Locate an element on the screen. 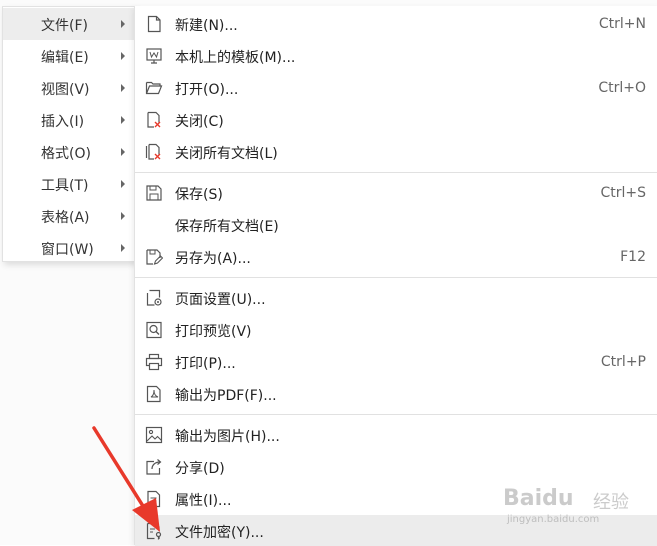 This screenshot has height=546, width=657. close-all-documents-icon is located at coordinates (154, 152).